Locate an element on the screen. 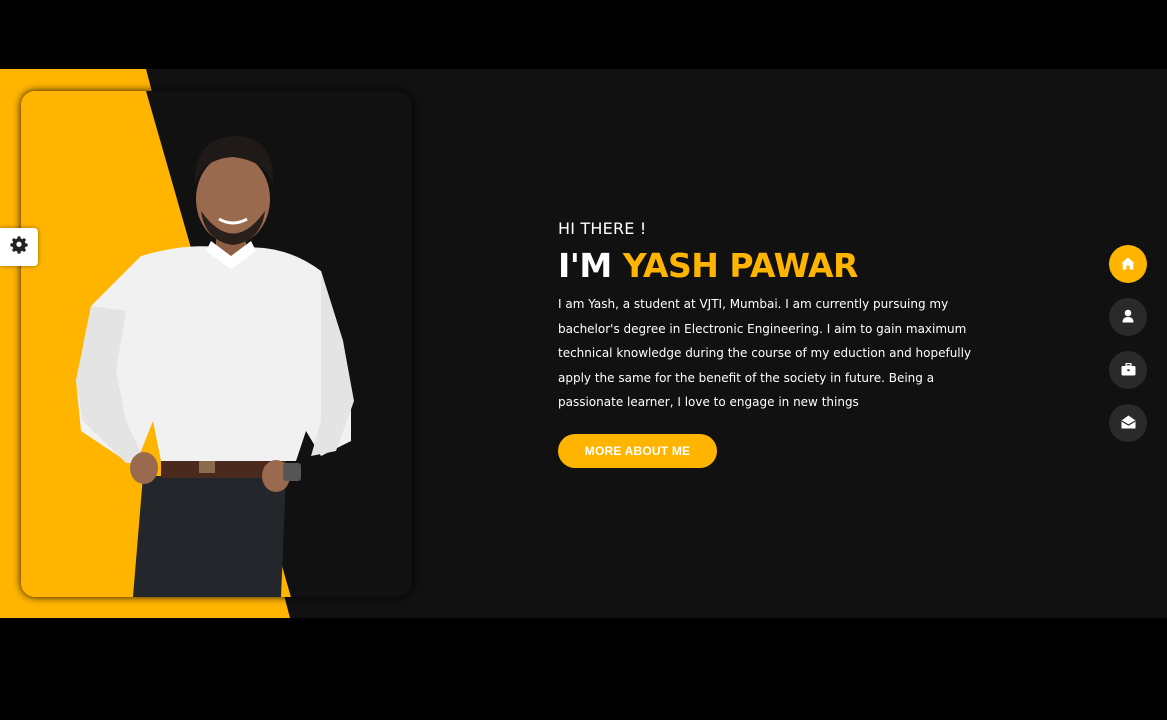 The height and width of the screenshot is (720, 1167). side-nav is located at coordinates (1128, 351).